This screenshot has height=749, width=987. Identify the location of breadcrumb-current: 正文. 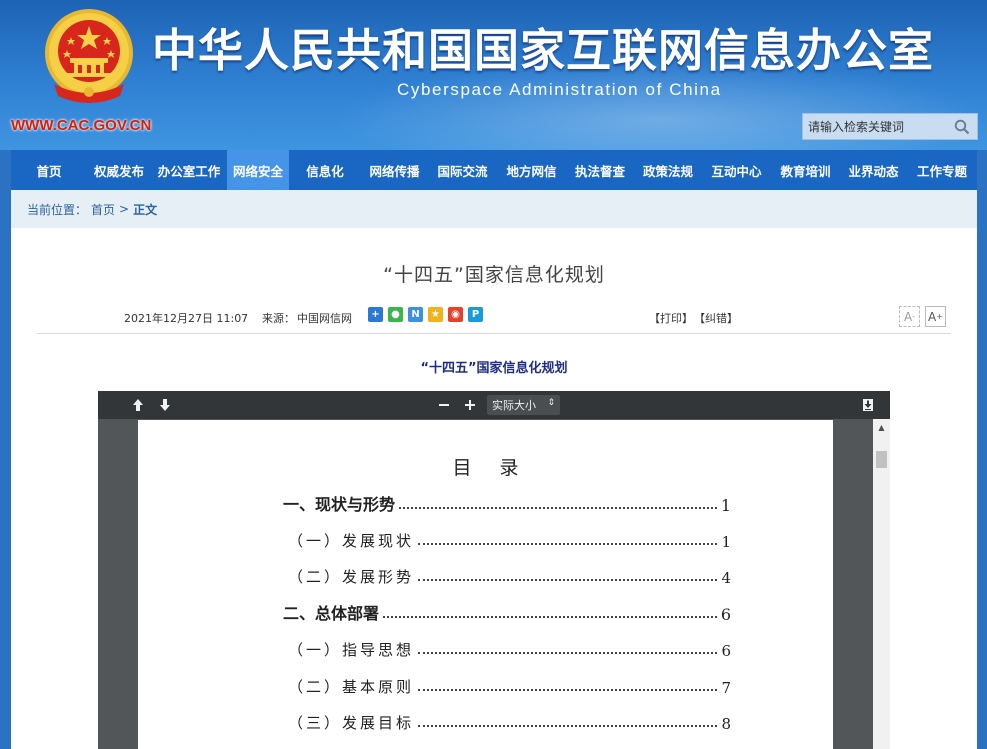
(145, 209).